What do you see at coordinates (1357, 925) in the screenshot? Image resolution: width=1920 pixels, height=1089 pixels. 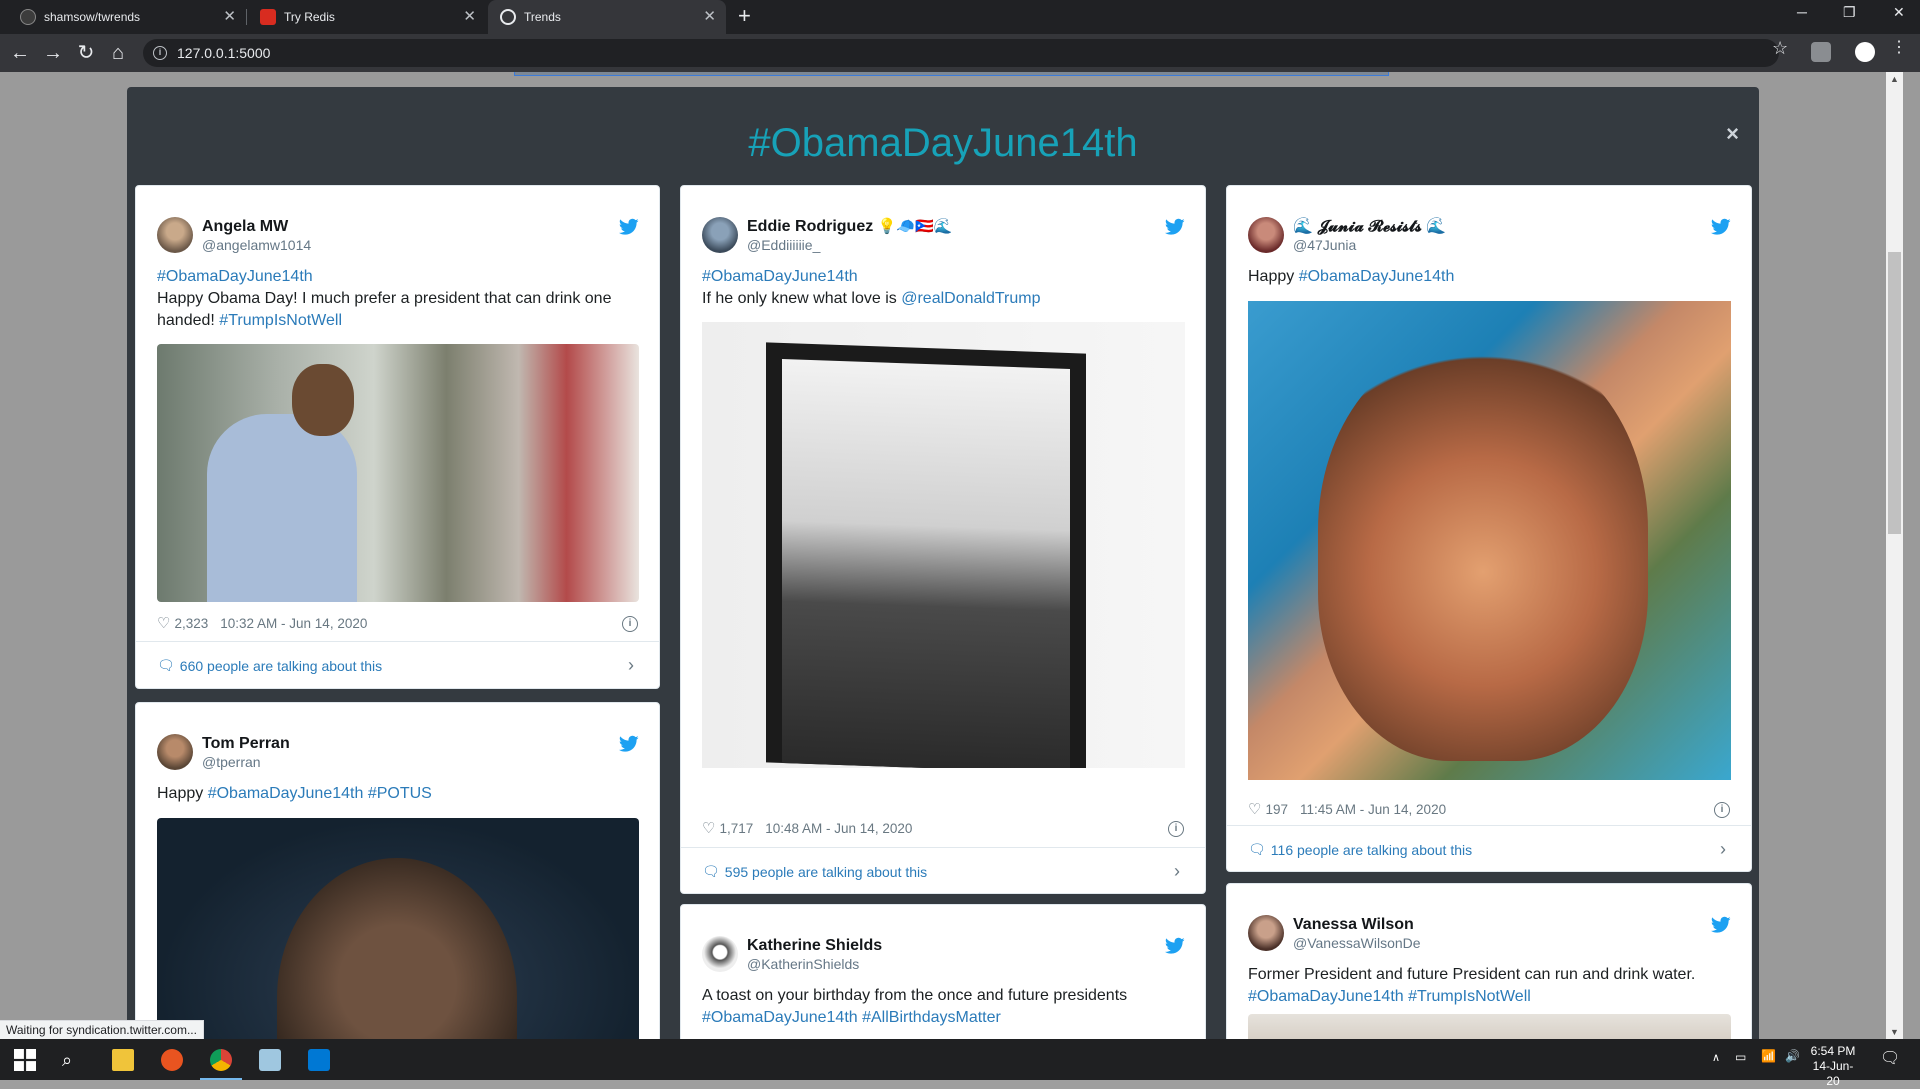 I see `tweet-user-name: Vanessa Wilson` at bounding box center [1357, 925].